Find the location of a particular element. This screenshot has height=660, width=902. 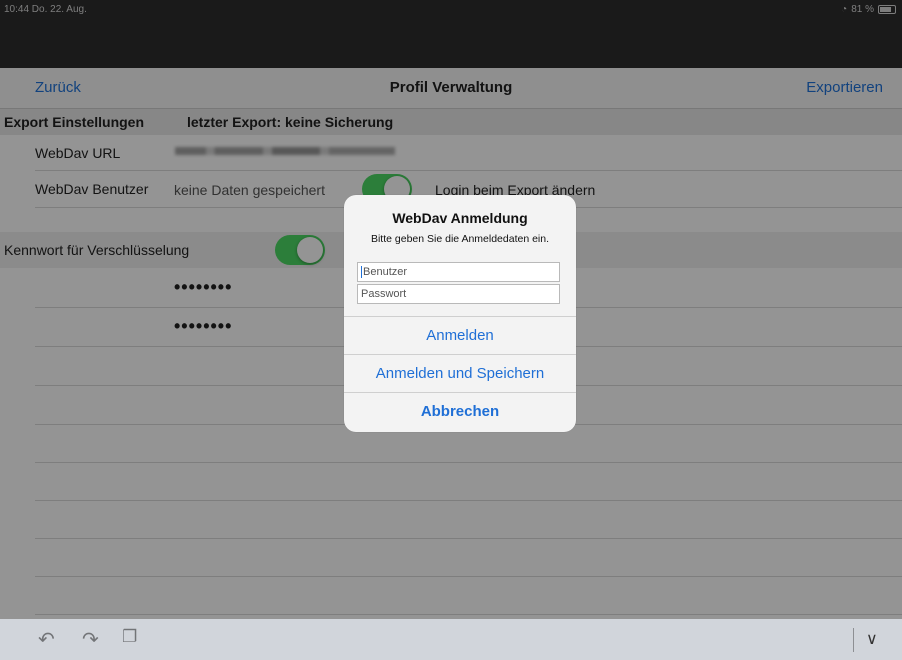

dialog-message: Bitte geben Sie die Anmeldedaten ein. is located at coordinates (460, 239).